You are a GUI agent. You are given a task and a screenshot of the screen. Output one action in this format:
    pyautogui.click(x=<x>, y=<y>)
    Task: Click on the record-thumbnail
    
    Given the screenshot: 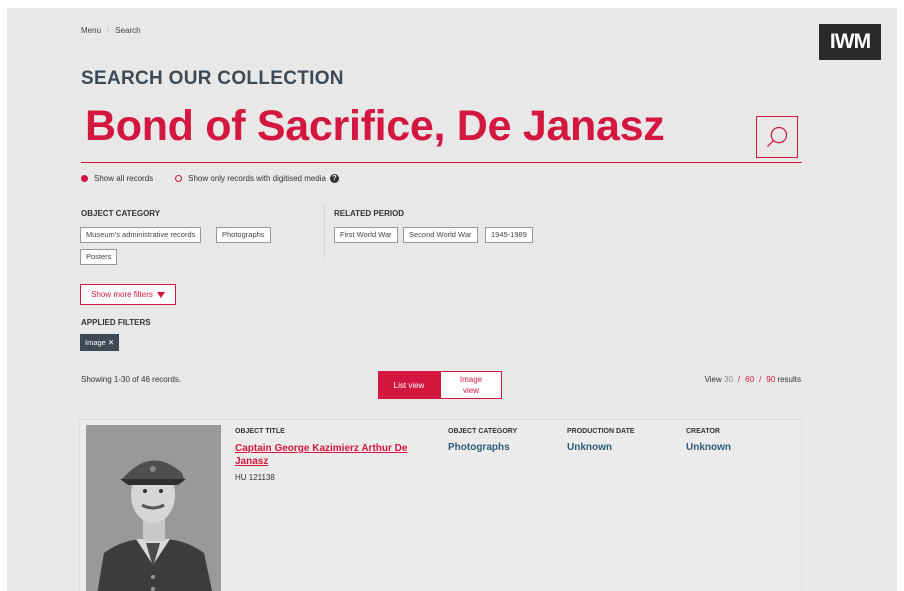 What is the action you would take?
    pyautogui.click(x=153, y=508)
    